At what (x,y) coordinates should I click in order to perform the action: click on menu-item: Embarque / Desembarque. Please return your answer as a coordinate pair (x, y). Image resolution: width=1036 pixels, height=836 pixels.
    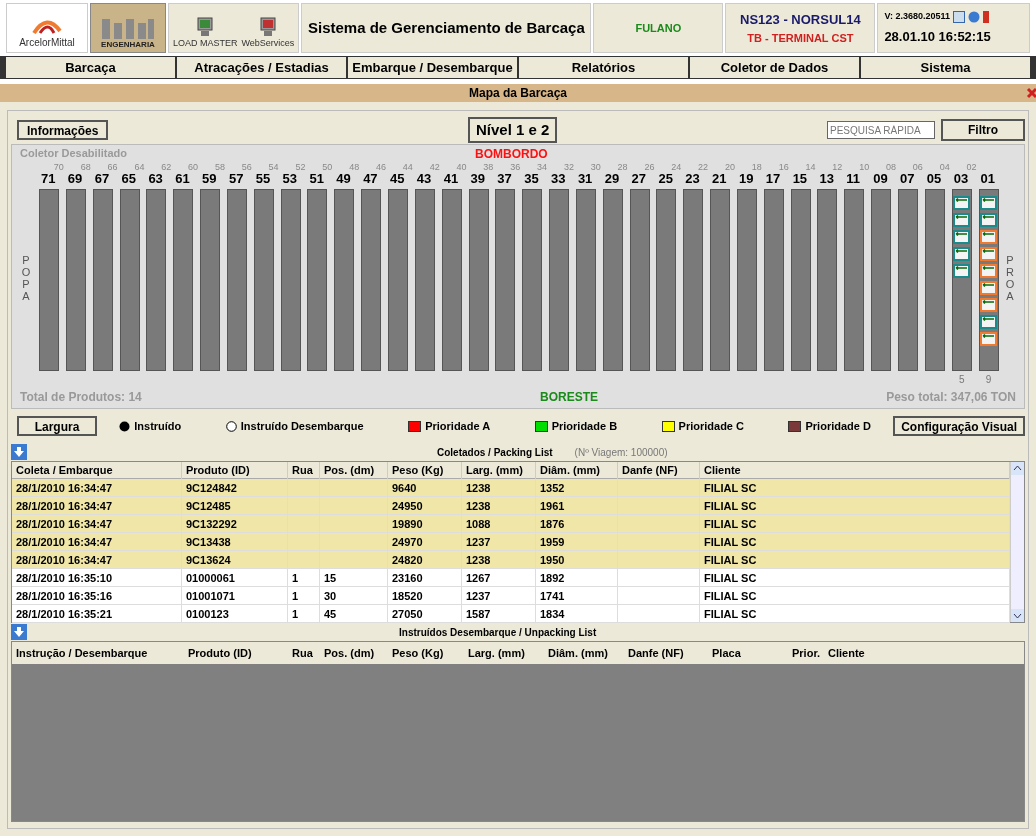
    Looking at the image, I should click on (432, 67).